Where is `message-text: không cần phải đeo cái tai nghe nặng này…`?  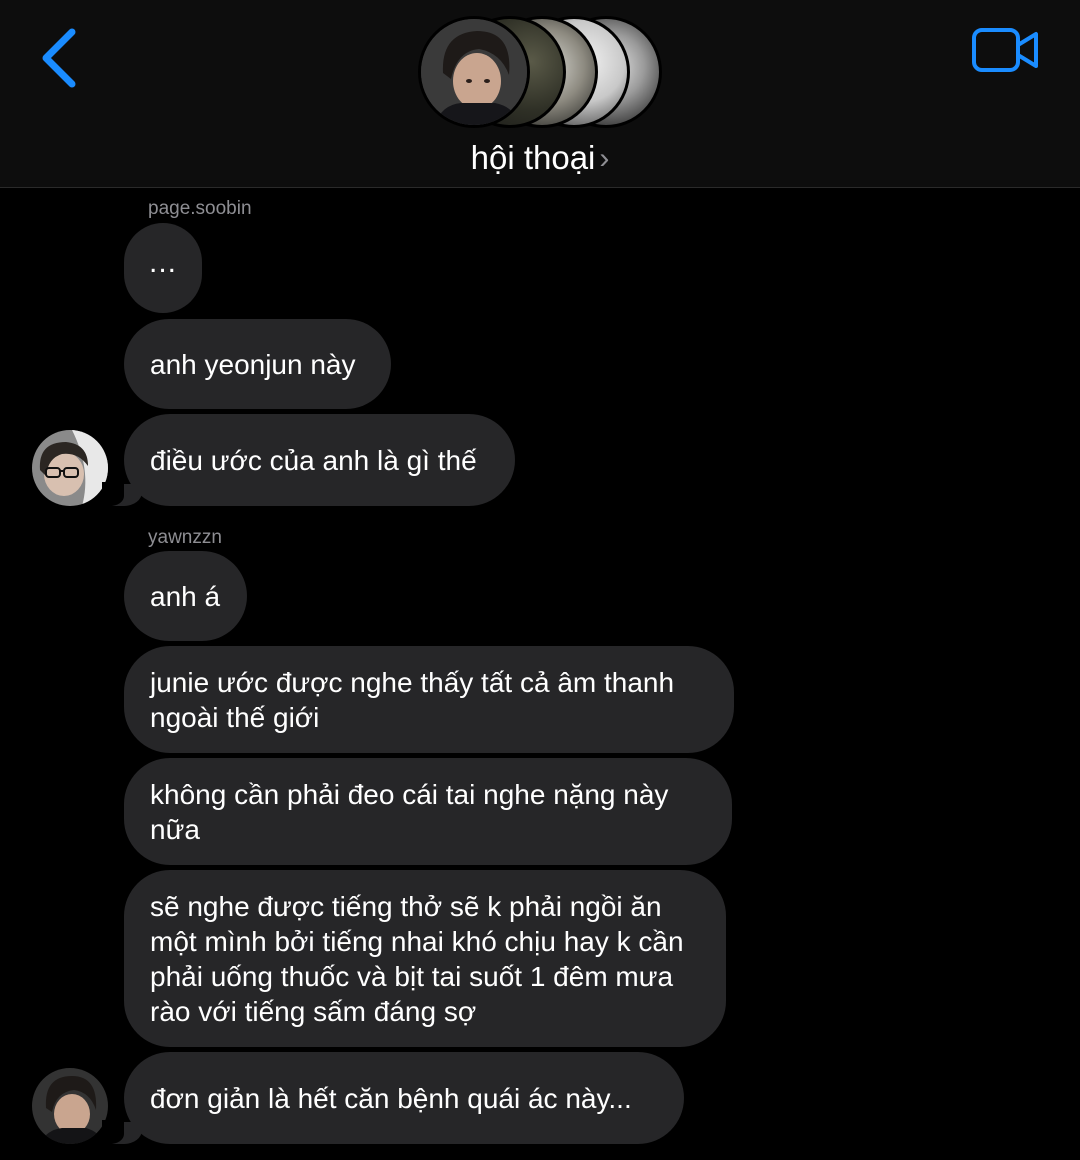 message-text: không cần phải đeo cái tai nghe nặng này… is located at coordinates (409, 811).